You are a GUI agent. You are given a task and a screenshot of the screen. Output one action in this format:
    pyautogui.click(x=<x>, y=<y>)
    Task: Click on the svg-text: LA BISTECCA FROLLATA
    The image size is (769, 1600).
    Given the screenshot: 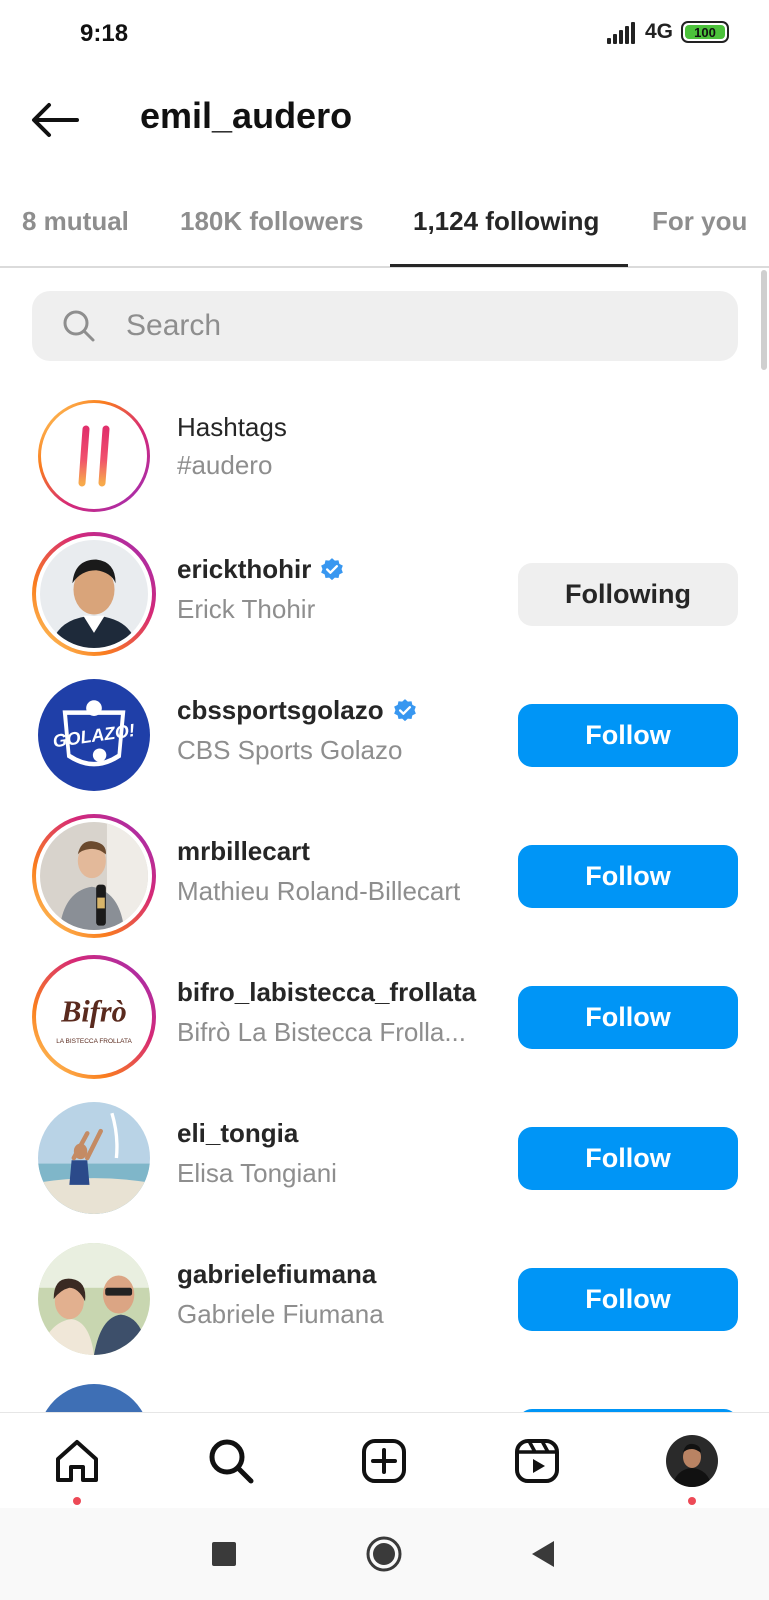 What is the action you would take?
    pyautogui.click(x=94, y=1041)
    